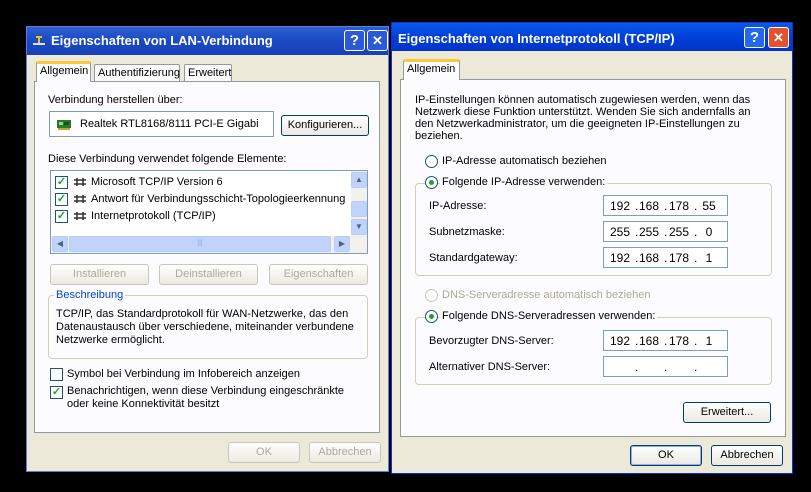 The height and width of the screenshot is (492, 811). Describe the element at coordinates (354, 40) in the screenshot. I see `lan-help-button: ?` at that location.